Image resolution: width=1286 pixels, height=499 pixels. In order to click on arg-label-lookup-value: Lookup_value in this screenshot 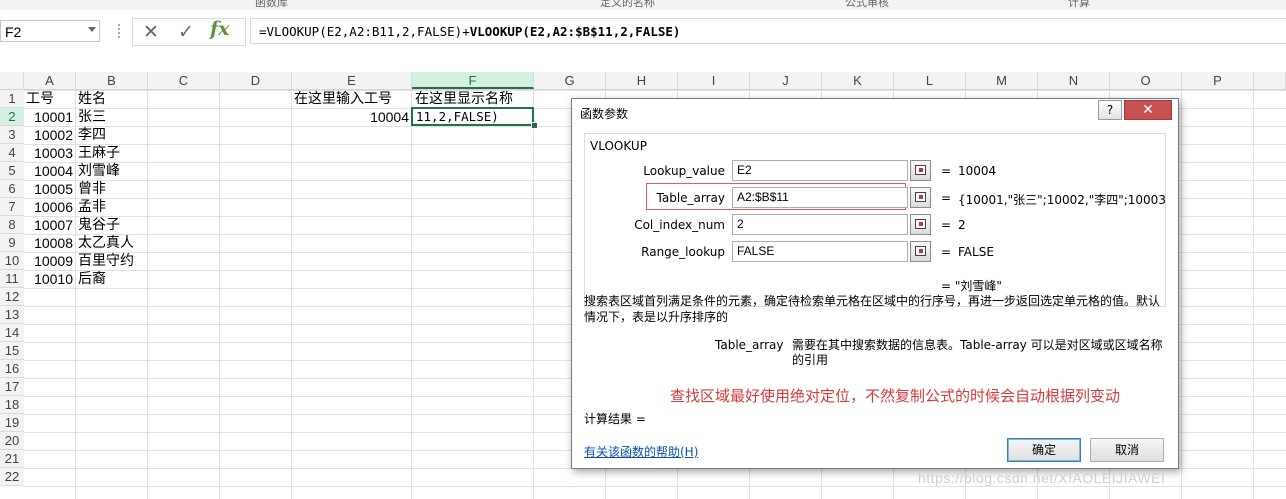, I will do `click(684, 171)`.